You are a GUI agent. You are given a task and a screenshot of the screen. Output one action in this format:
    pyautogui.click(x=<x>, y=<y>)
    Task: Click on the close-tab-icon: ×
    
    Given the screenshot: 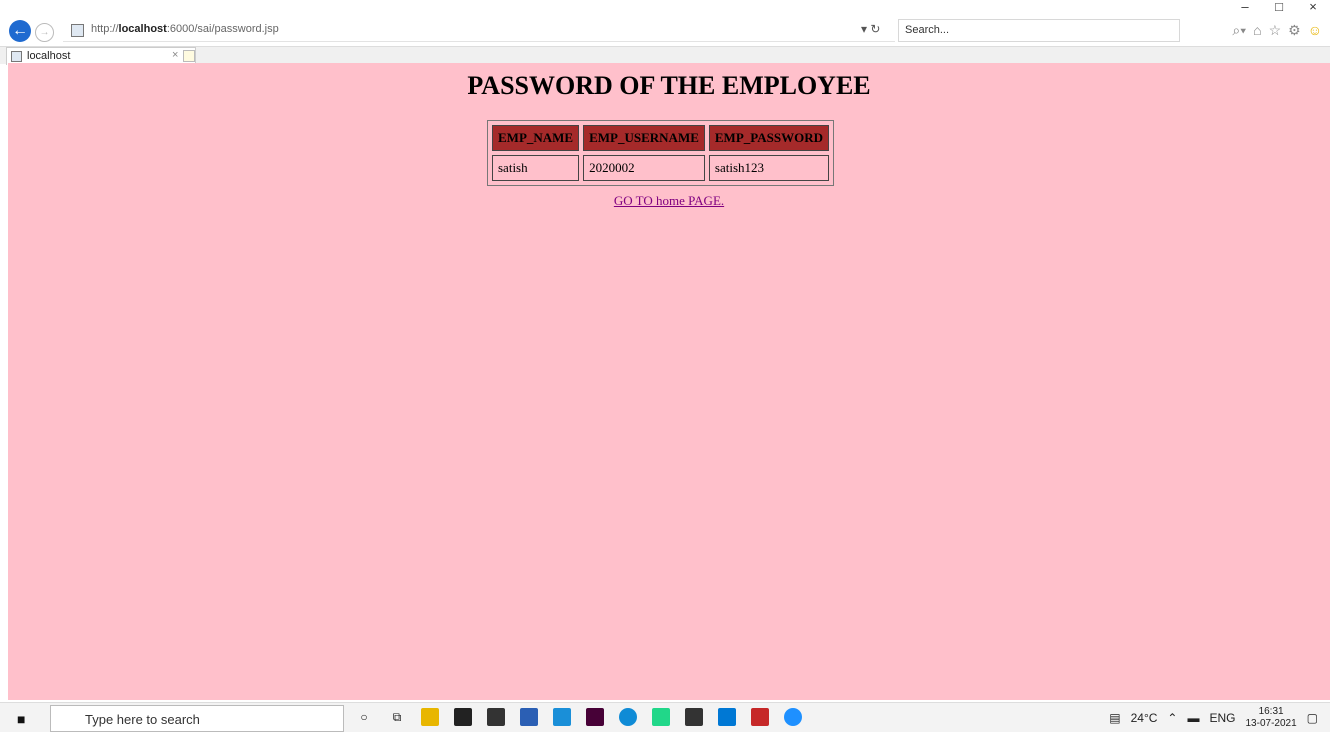 What is the action you would take?
    pyautogui.click(x=175, y=55)
    